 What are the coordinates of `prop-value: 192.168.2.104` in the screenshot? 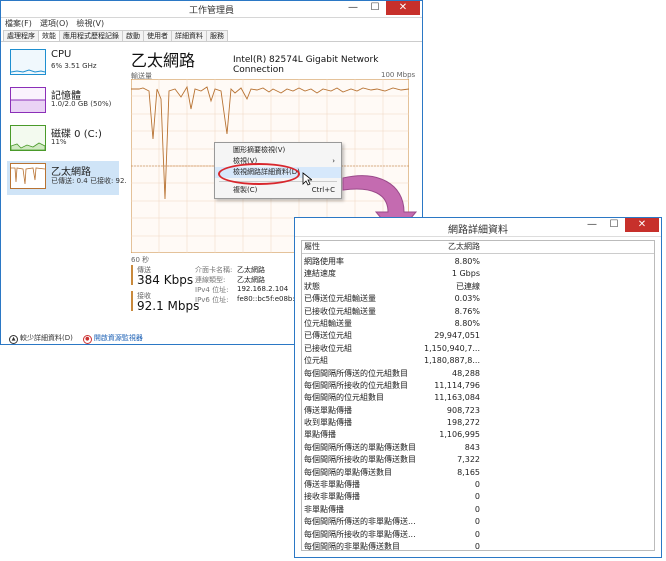 It's located at (263, 289).